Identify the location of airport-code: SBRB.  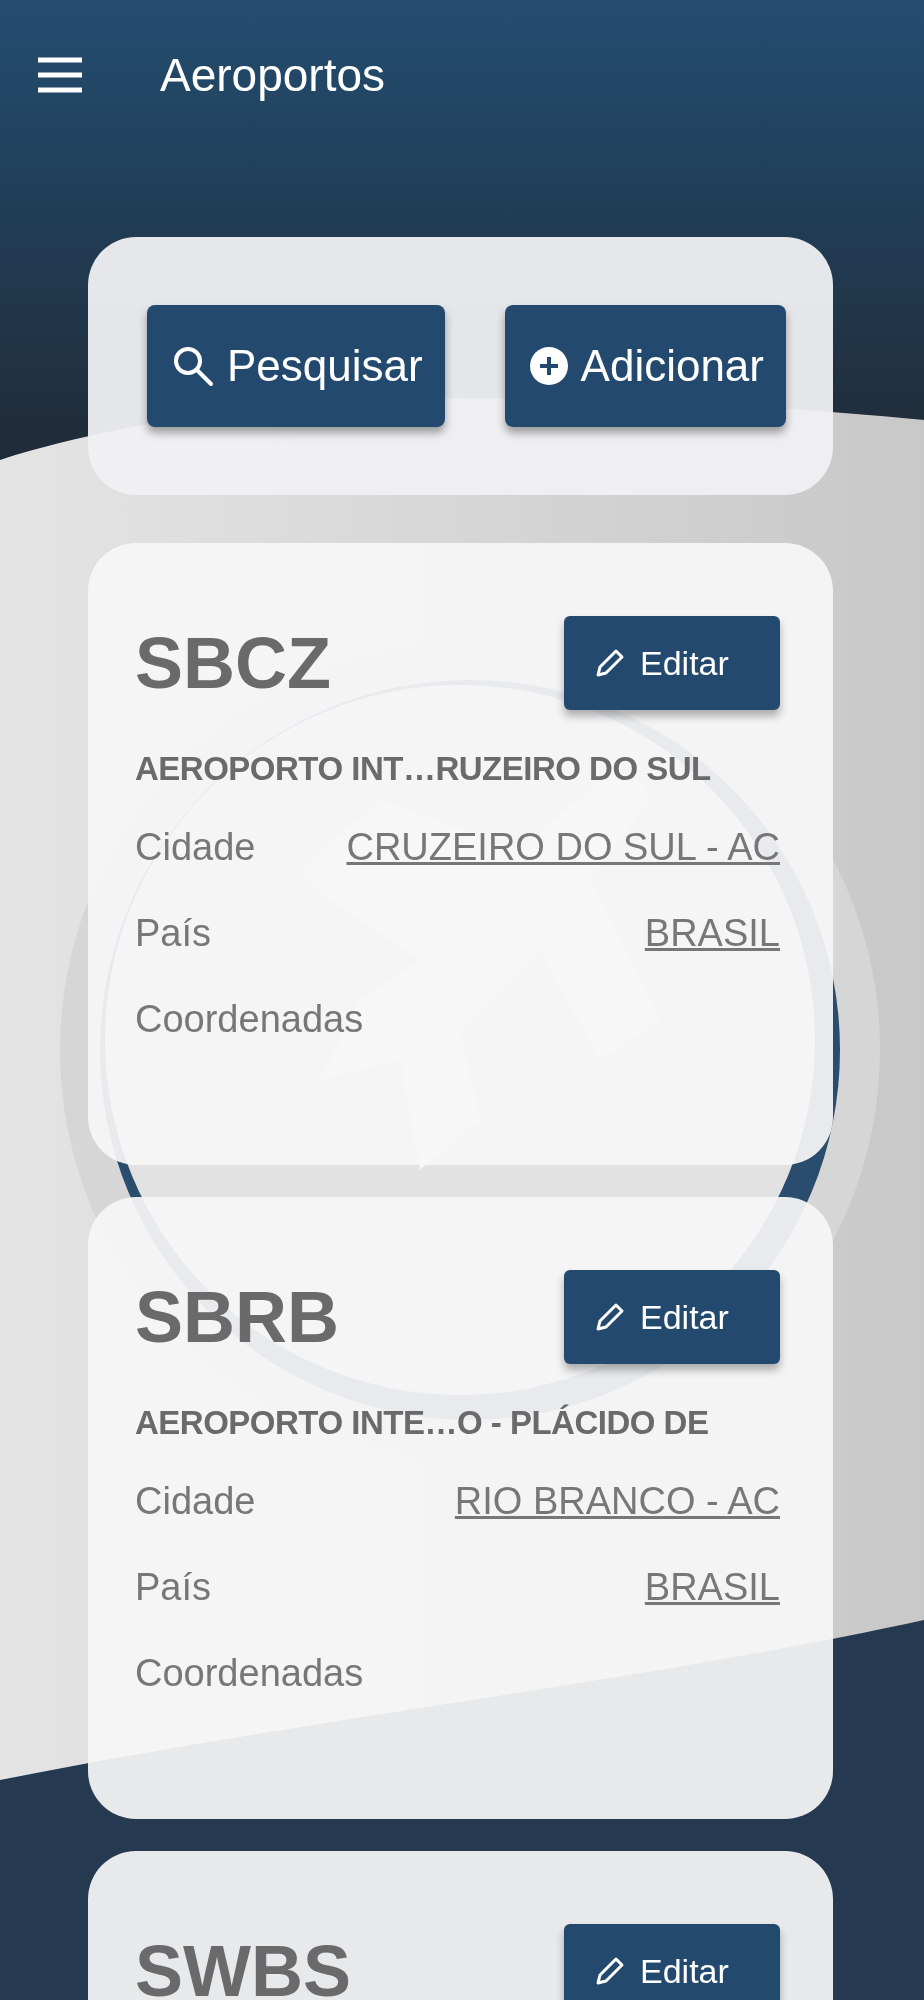
(237, 1317).